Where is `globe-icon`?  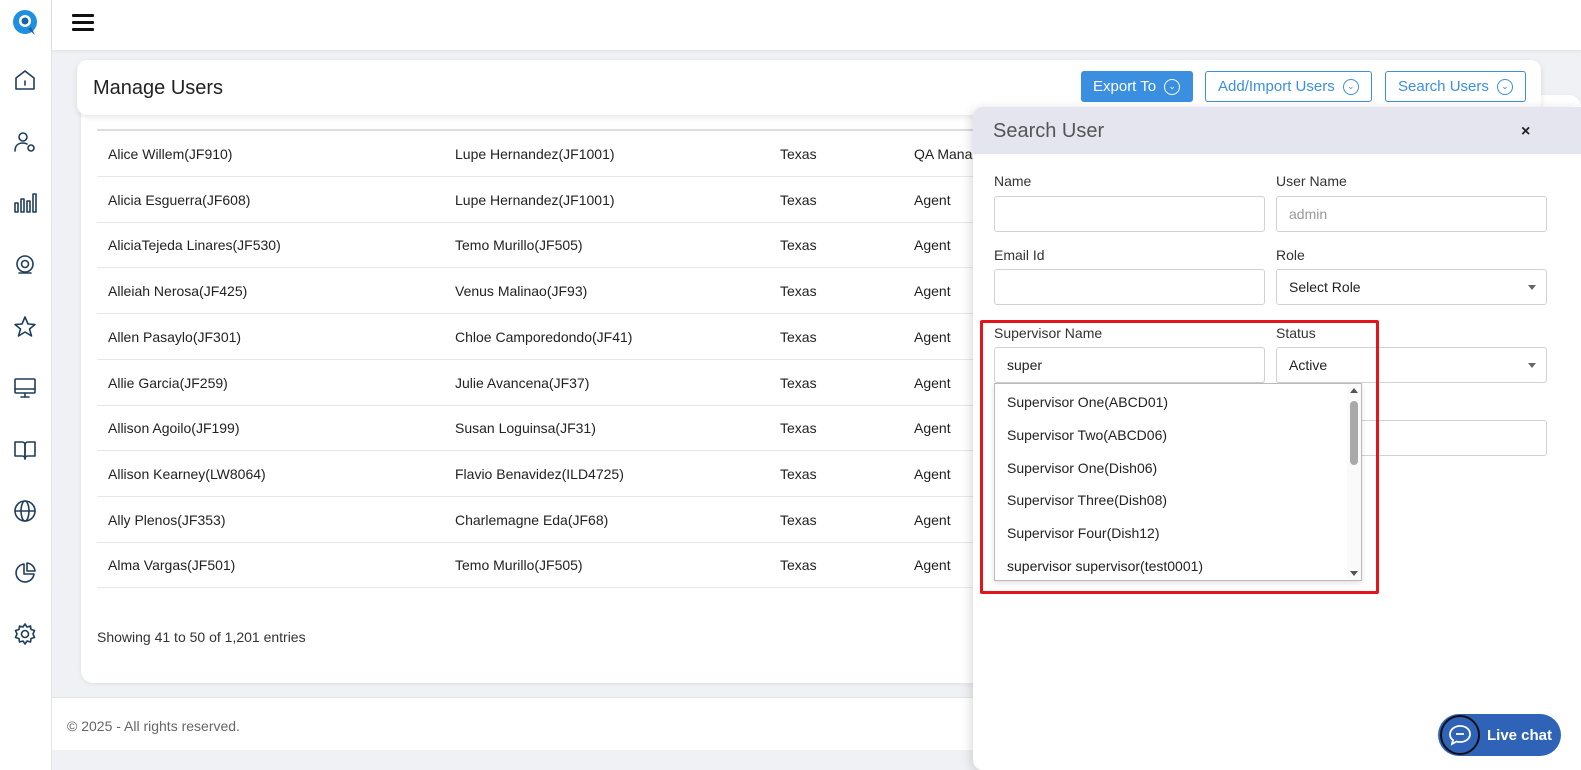
globe-icon is located at coordinates (25, 511).